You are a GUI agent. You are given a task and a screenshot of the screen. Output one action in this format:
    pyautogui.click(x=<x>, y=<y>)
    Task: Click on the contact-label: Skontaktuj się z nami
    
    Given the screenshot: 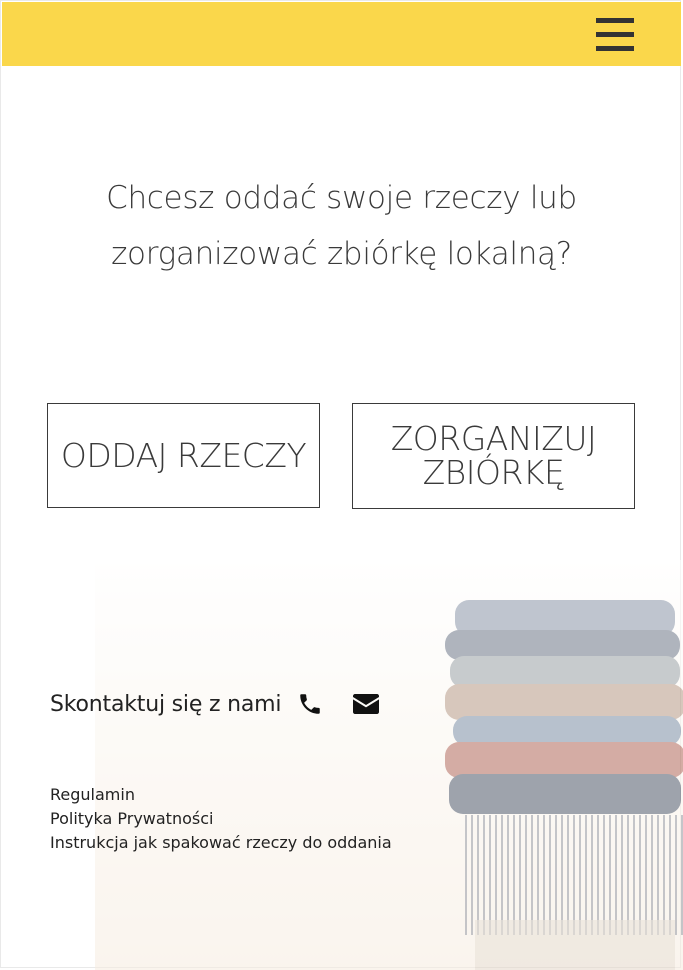 What is the action you would take?
    pyautogui.click(x=166, y=704)
    